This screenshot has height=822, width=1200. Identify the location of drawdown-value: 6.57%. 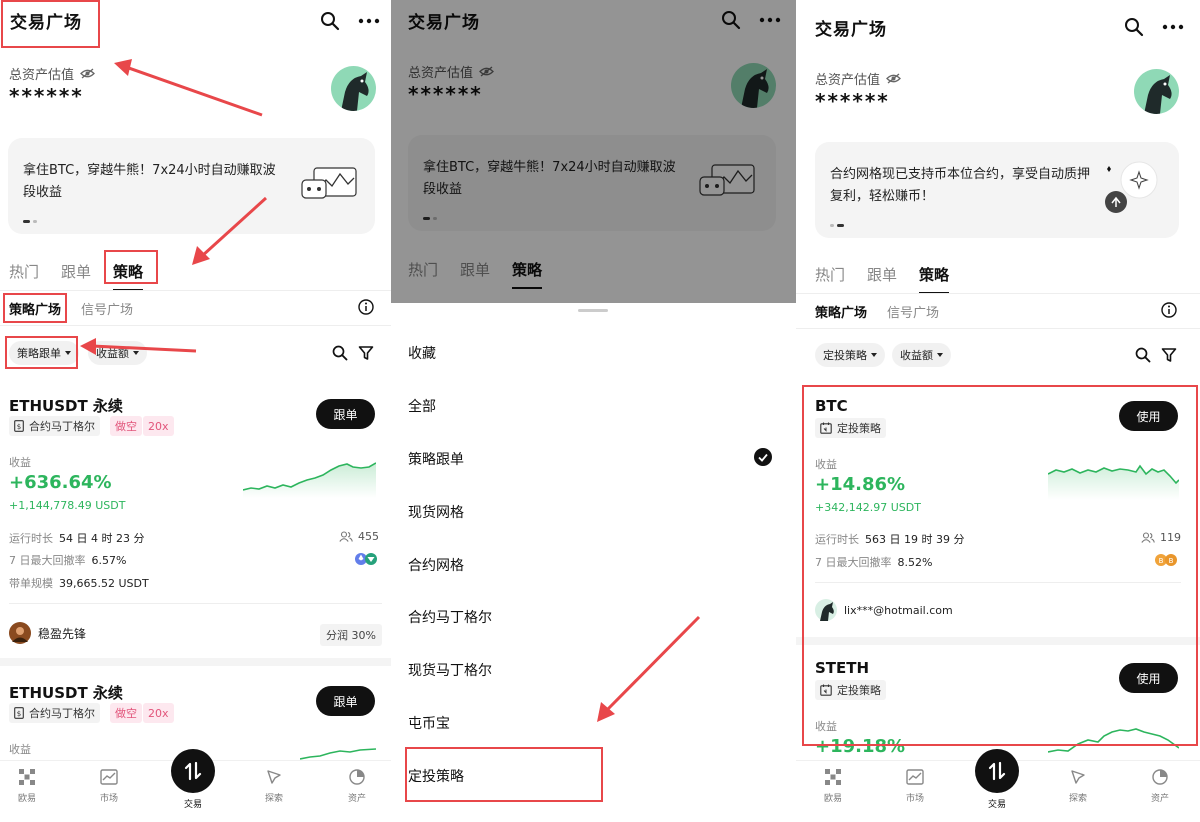
(109, 560).